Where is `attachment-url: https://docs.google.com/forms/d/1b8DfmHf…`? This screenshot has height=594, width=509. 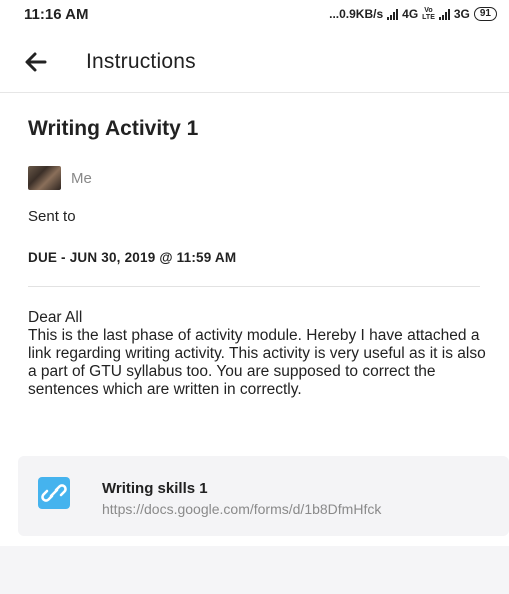
attachment-url: https://docs.google.com/forms/d/1b8DfmHf… is located at coordinates (241, 509).